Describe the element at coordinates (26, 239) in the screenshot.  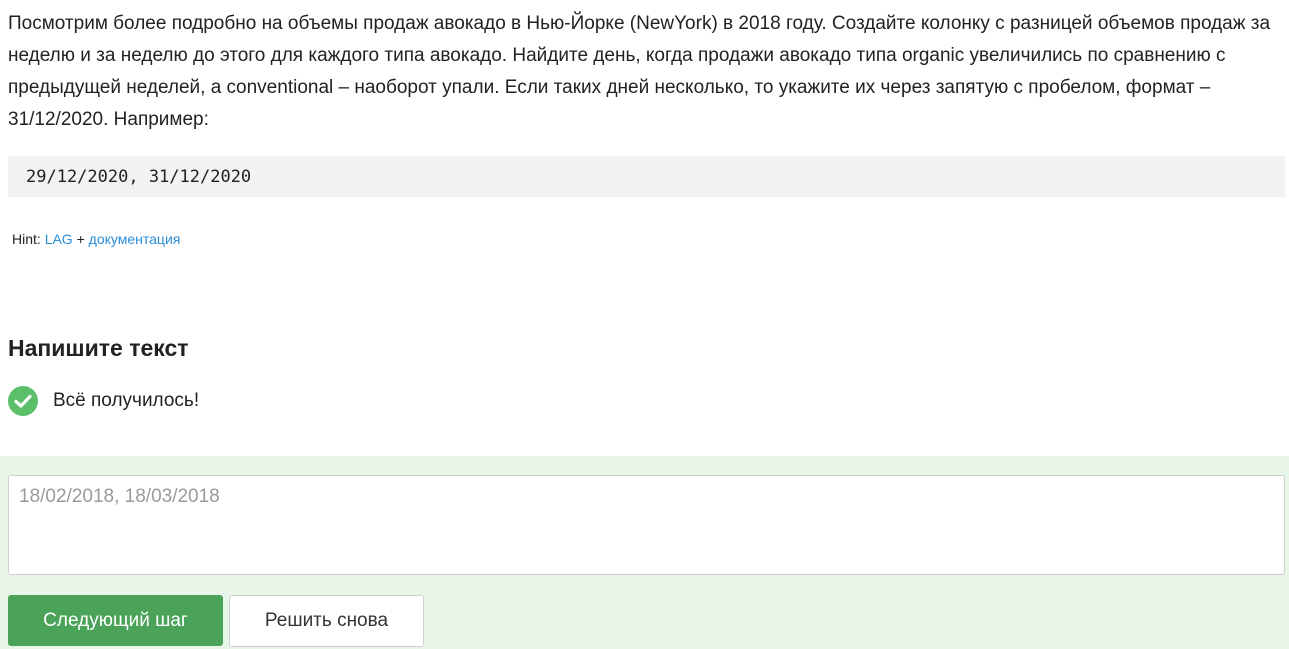
I see `hint-label: Hint:` at that location.